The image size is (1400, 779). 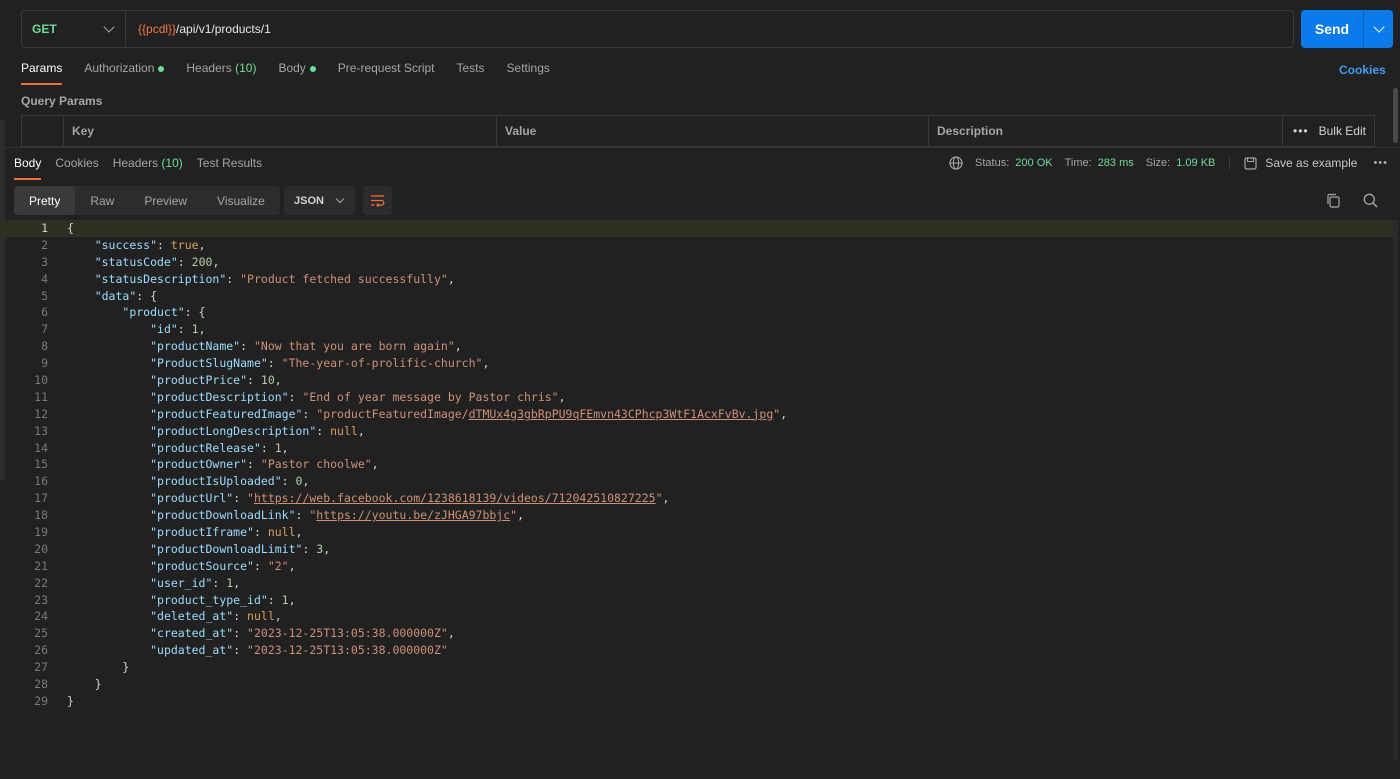 What do you see at coordinates (319, 200) in the screenshot?
I see `language-select: JSON` at bounding box center [319, 200].